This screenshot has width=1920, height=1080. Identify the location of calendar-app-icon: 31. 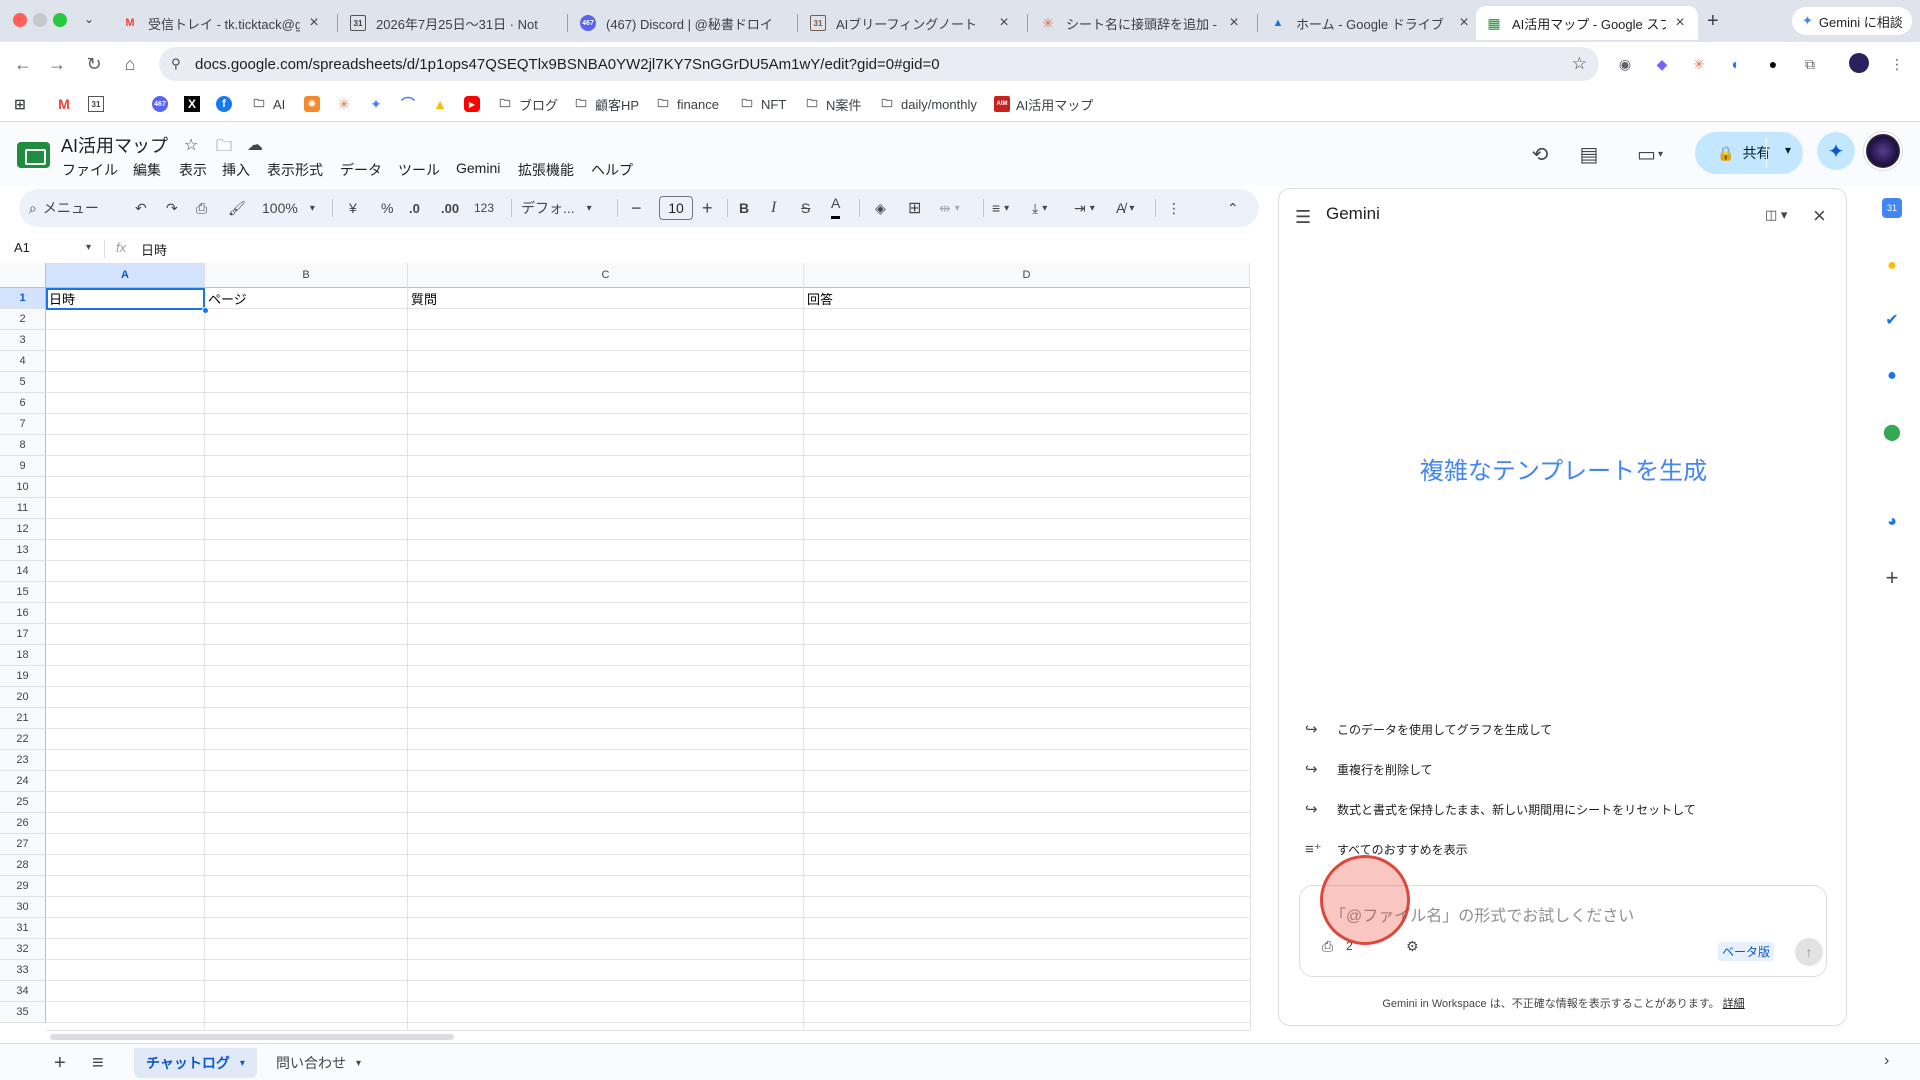
(1892, 208).